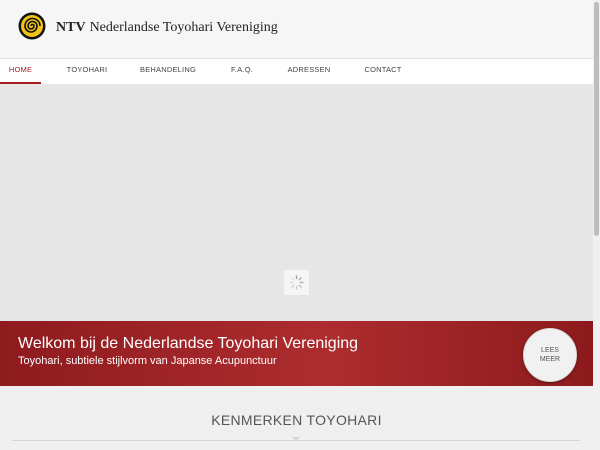 The height and width of the screenshot is (450, 600). Describe the element at coordinates (242, 71) in the screenshot. I see `nav-item-faq: F.A.Q.` at that location.